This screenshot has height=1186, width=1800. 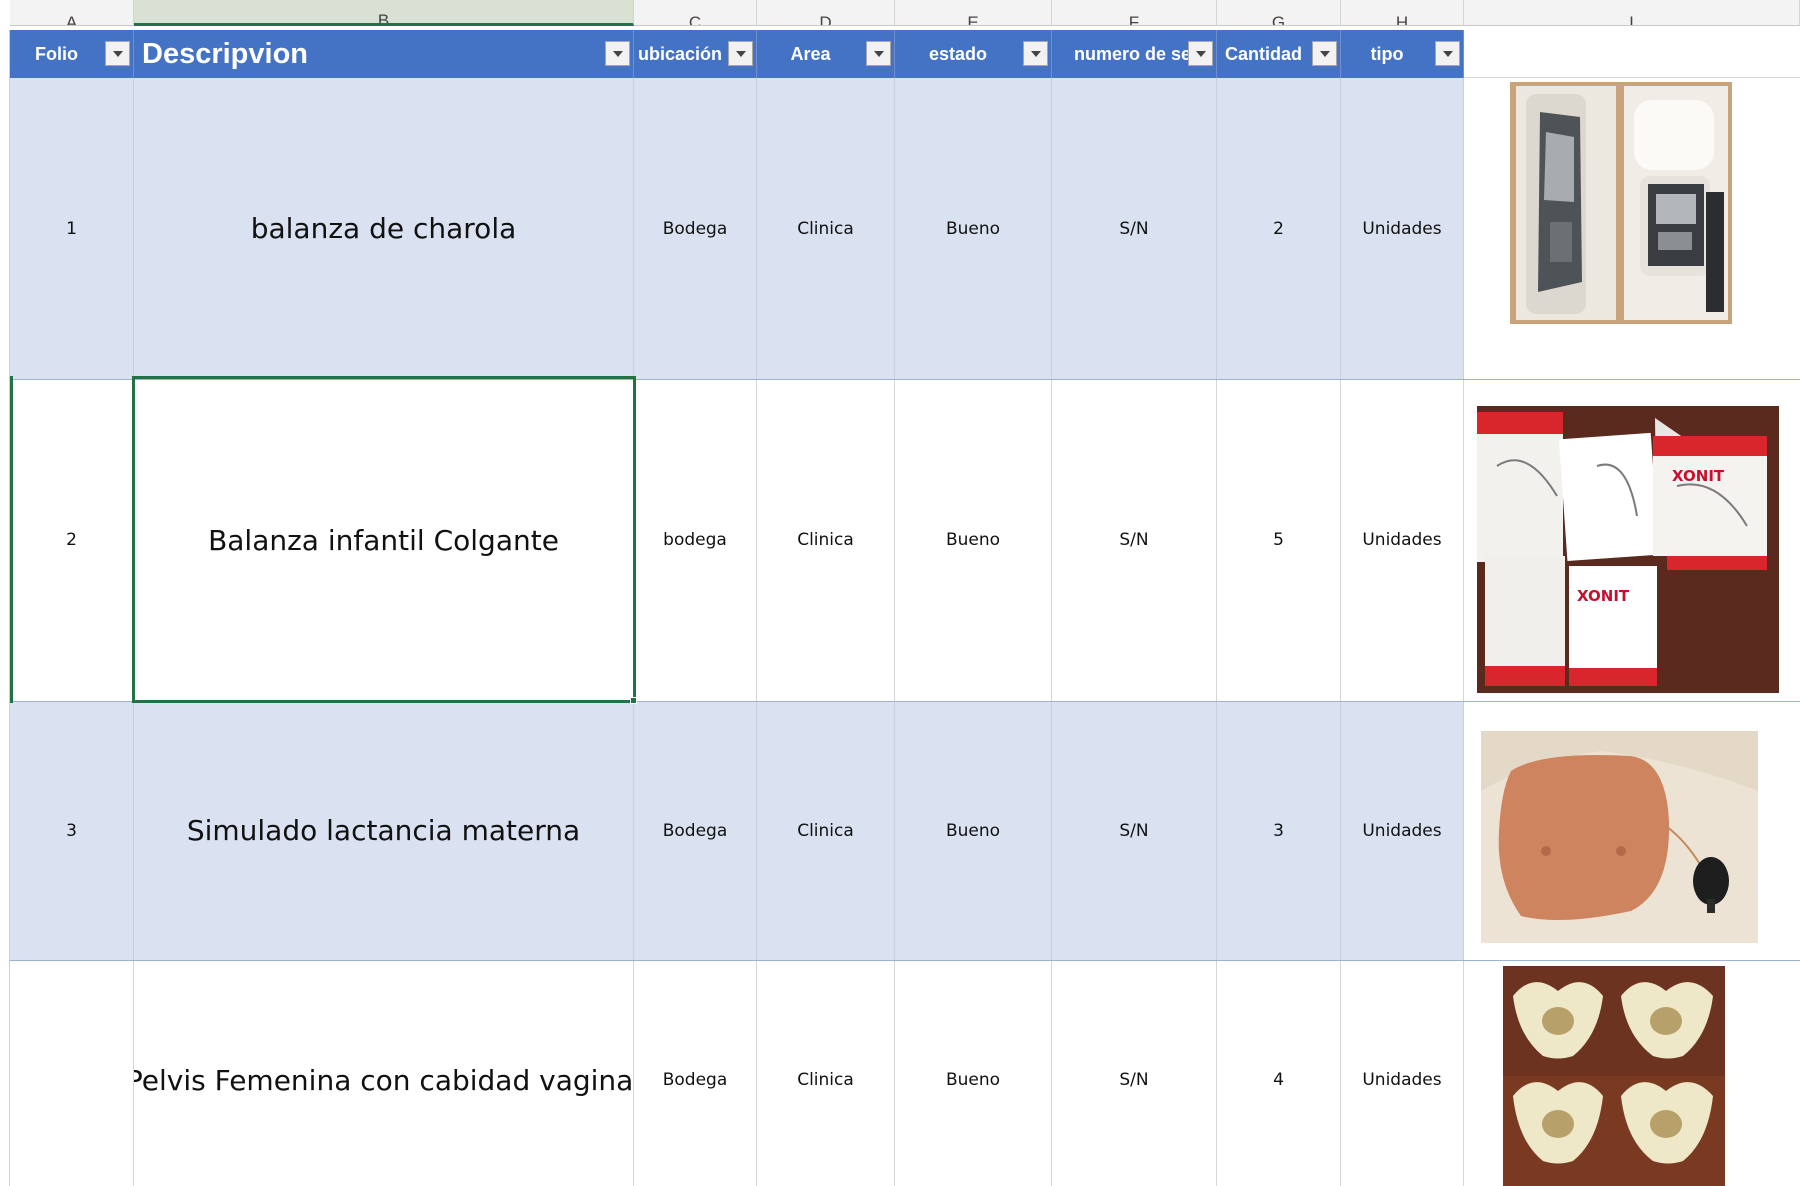 What do you see at coordinates (1614, 1076) in the screenshot?
I see `female-pelvis-models-photo` at bounding box center [1614, 1076].